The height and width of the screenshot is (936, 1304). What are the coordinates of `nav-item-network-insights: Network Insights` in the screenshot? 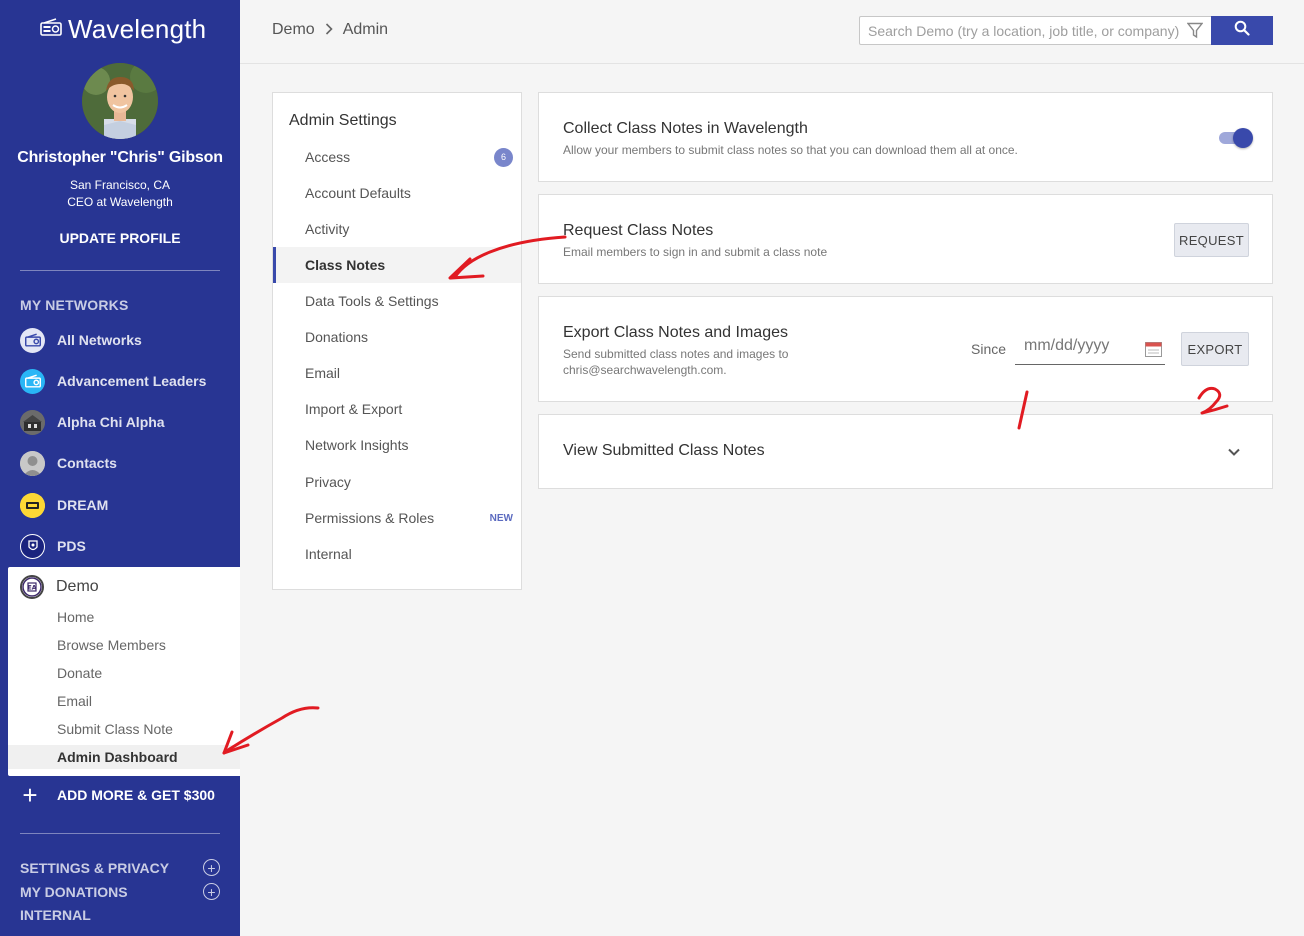 It's located at (397, 445).